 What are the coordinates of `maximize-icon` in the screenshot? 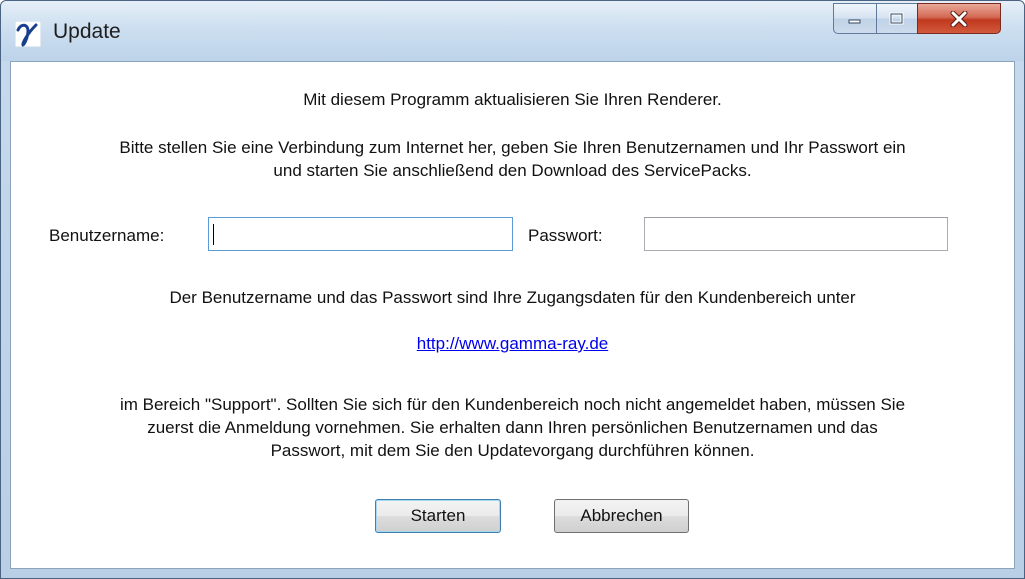 It's located at (896, 18).